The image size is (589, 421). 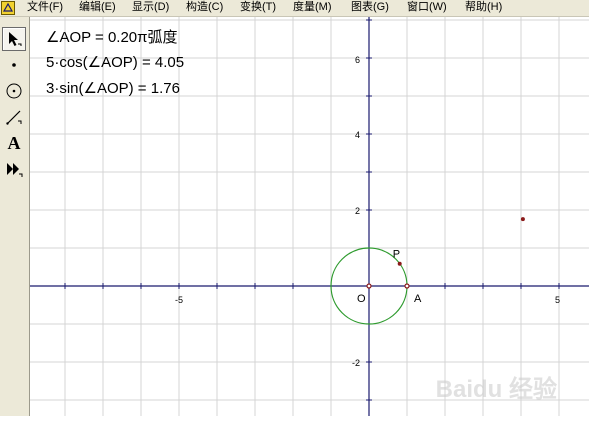 I want to click on x-tick-label-neg5: -5, so click(x=179, y=300).